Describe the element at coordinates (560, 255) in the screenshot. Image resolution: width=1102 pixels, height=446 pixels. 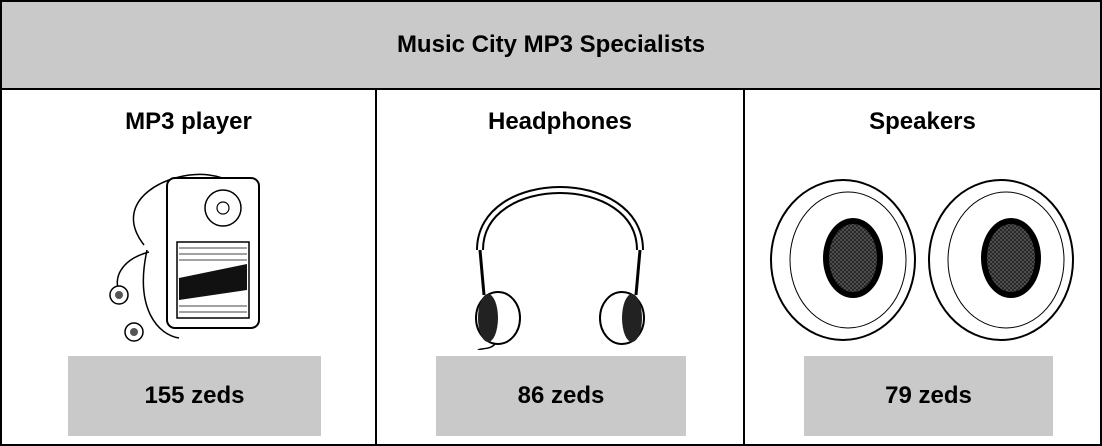
I see `headphones-icon` at that location.